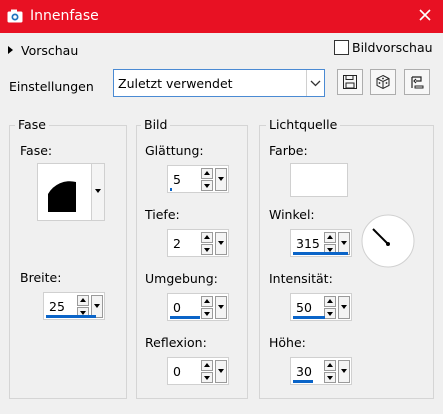 This screenshot has width=443, height=414. What do you see at coordinates (341, 47) in the screenshot?
I see `checkbox-box` at bounding box center [341, 47].